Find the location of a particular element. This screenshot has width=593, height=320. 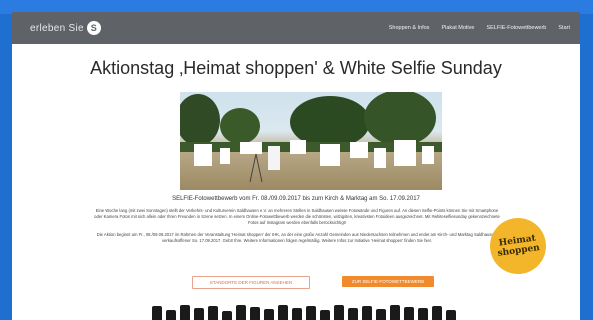

site-logo: erleben Sie S is located at coordinates (65, 28).